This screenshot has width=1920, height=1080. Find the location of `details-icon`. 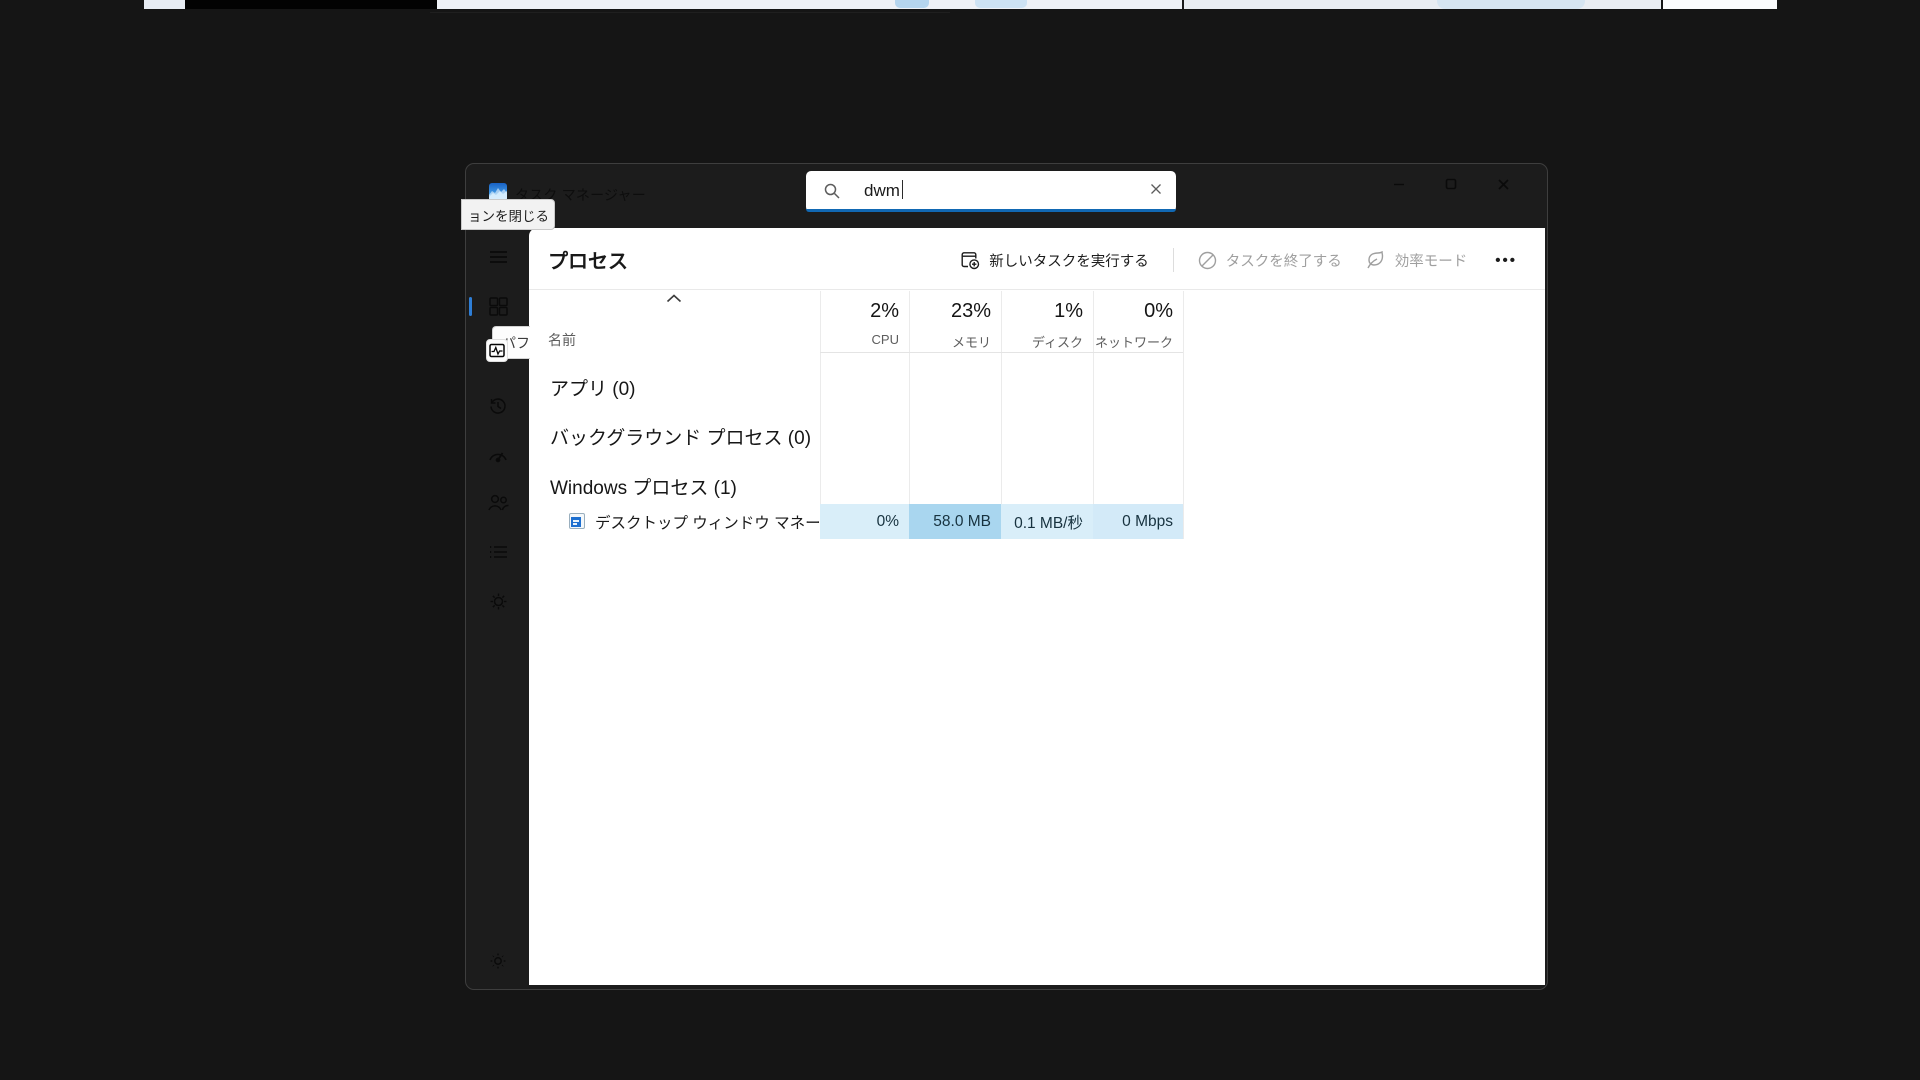

details-icon is located at coordinates (498, 552).